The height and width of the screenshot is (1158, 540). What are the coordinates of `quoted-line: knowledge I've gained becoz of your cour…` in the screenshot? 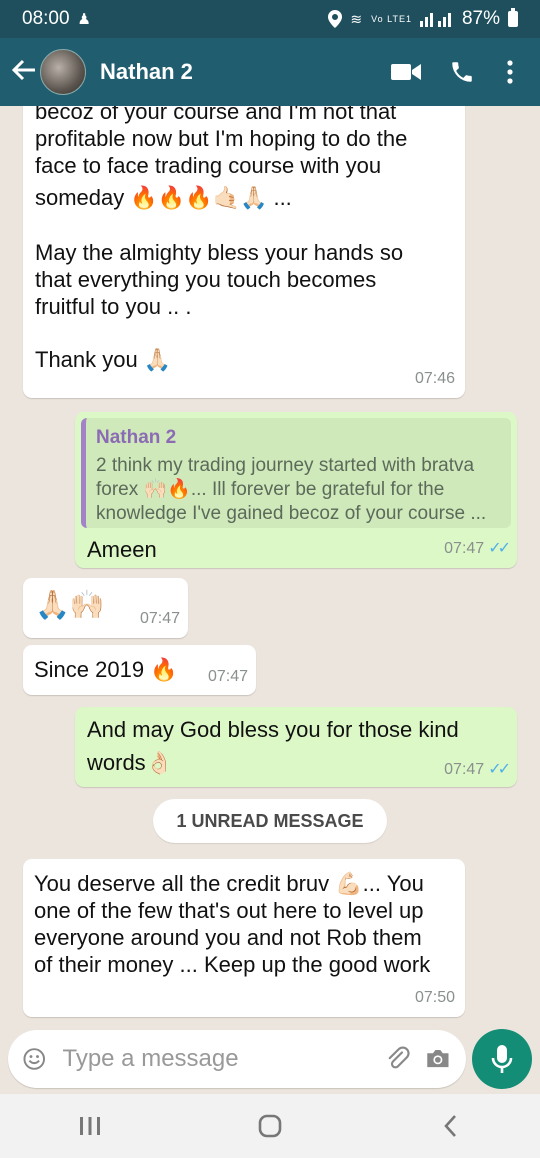 It's located at (291, 513).